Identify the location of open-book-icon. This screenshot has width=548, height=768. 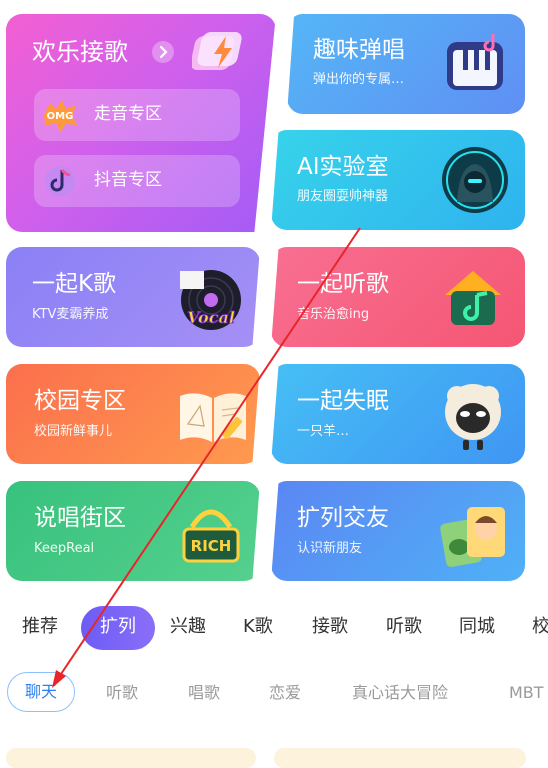
(213, 416).